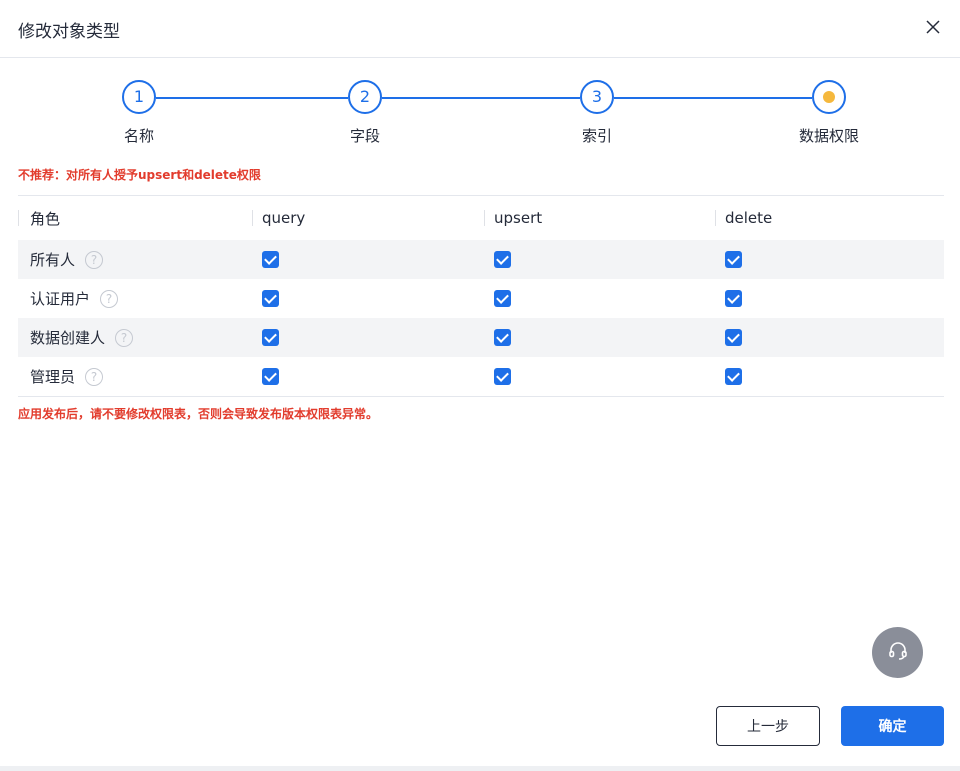 The width and height of the screenshot is (960, 771). What do you see at coordinates (365, 97) in the screenshot?
I see `step-number: 2` at bounding box center [365, 97].